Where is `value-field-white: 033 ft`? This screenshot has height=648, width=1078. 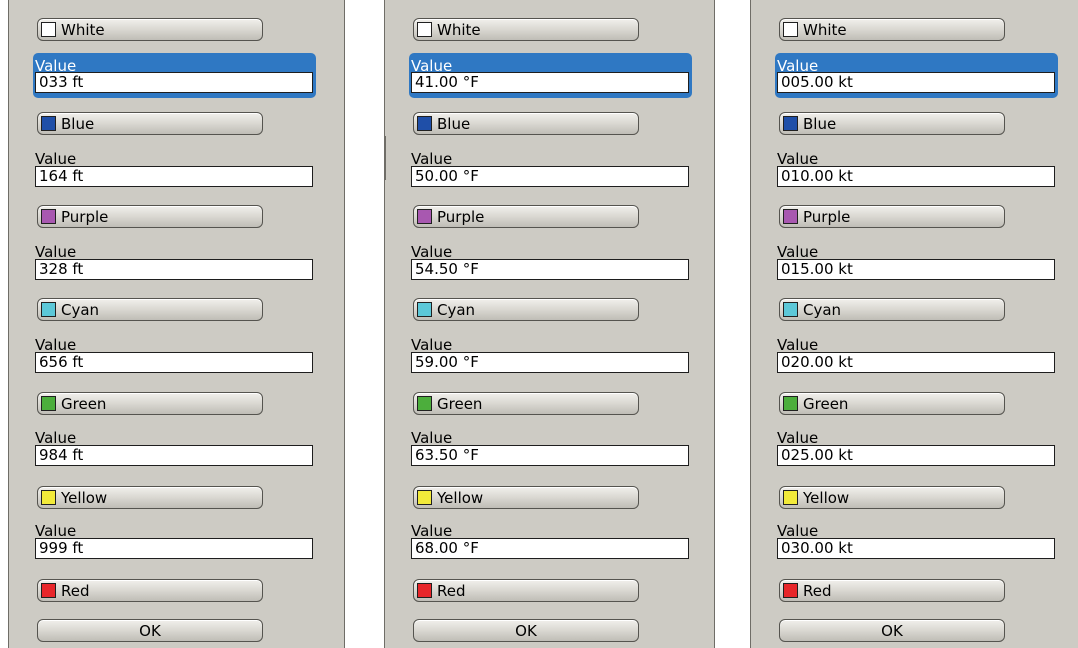 value-field-white: 033 ft is located at coordinates (174, 82).